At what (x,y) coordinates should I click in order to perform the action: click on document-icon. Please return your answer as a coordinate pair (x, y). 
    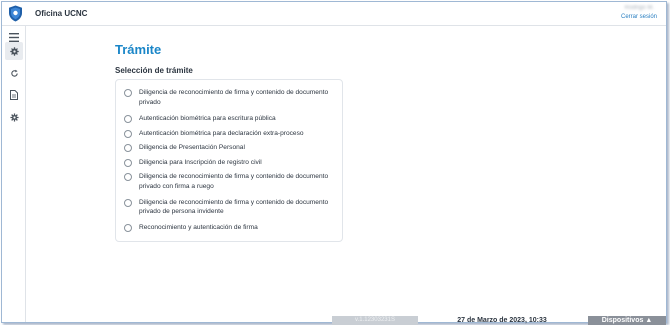
    Looking at the image, I should click on (14, 95).